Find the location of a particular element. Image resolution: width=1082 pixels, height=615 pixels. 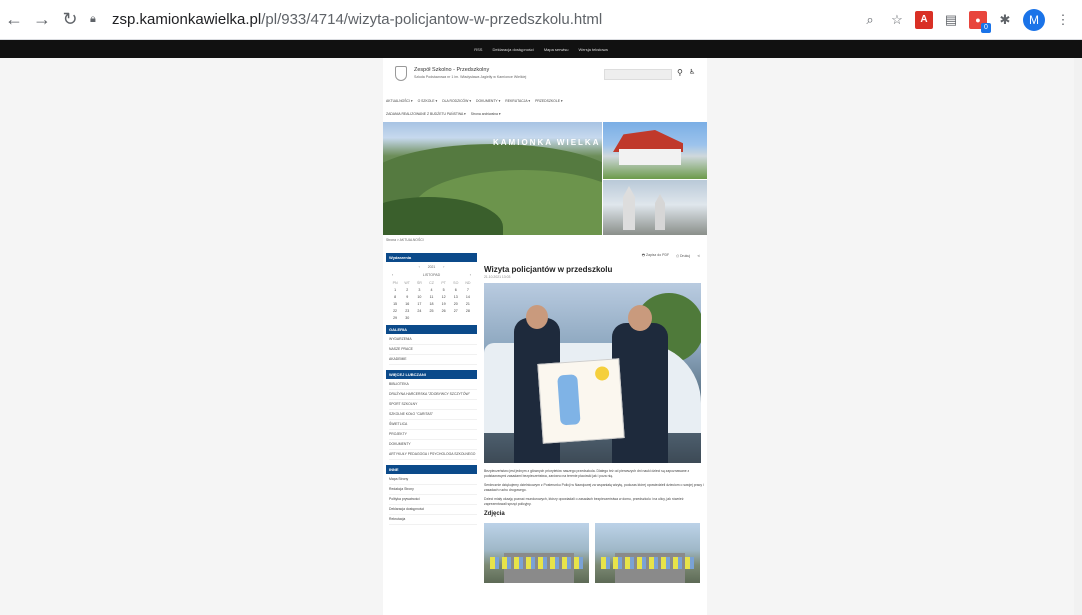

translate-extension-icon: ▤ is located at coordinates (951, 20).